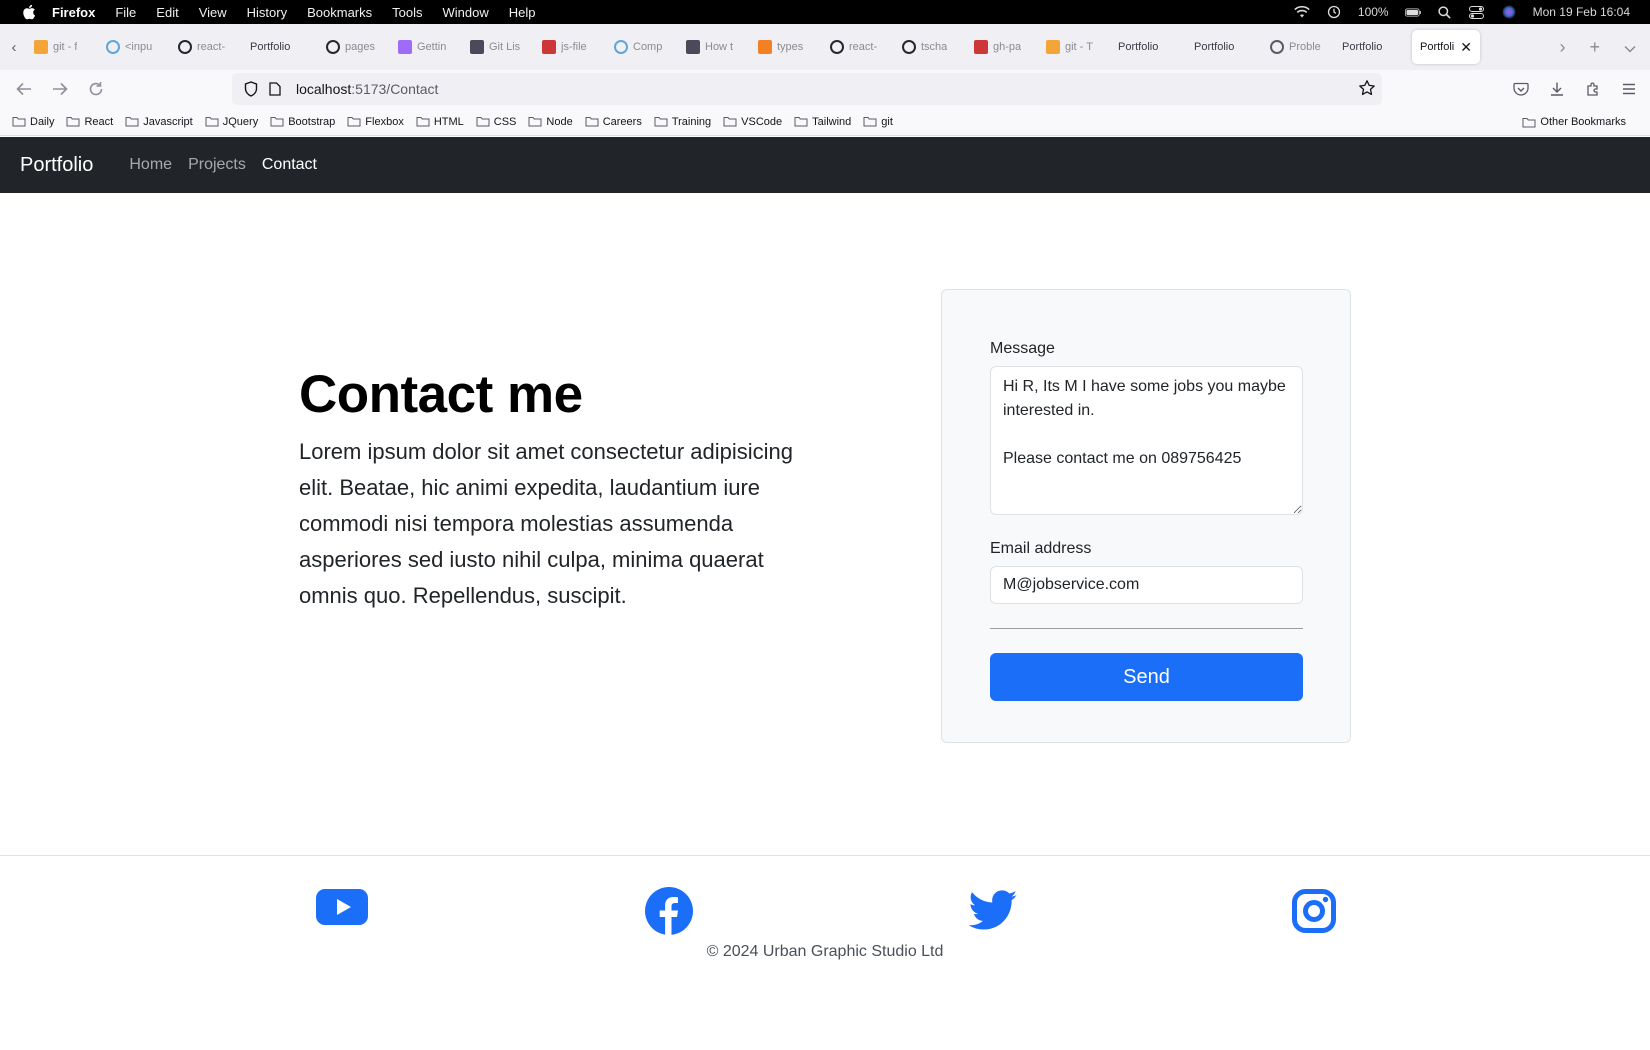  Describe the element at coordinates (312, 121) in the screenshot. I see `bookmark-label: Bootstrap` at that location.